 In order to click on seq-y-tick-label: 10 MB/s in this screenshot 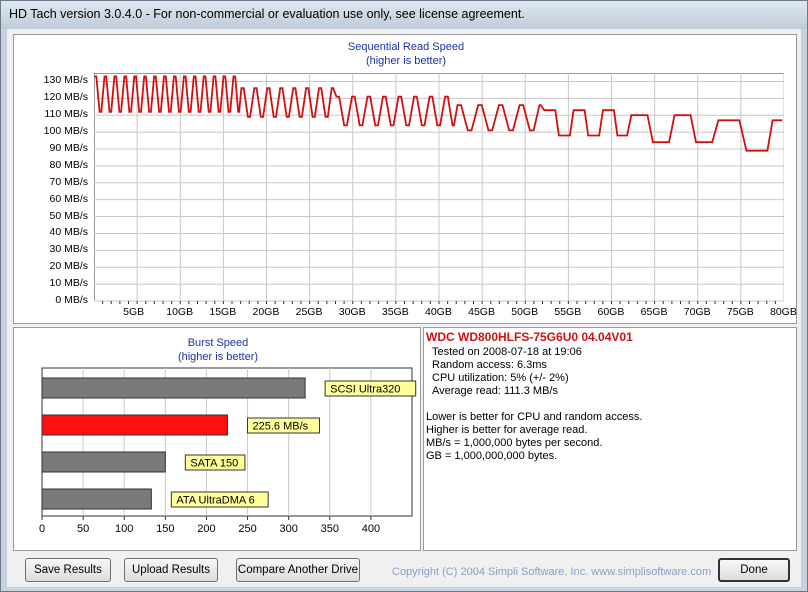, I will do `click(68, 283)`.